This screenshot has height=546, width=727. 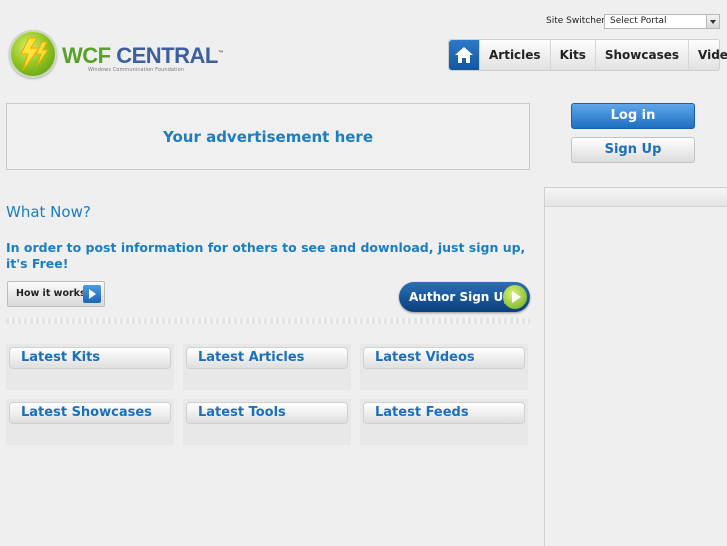 I want to click on divider, so click(x=268, y=321).